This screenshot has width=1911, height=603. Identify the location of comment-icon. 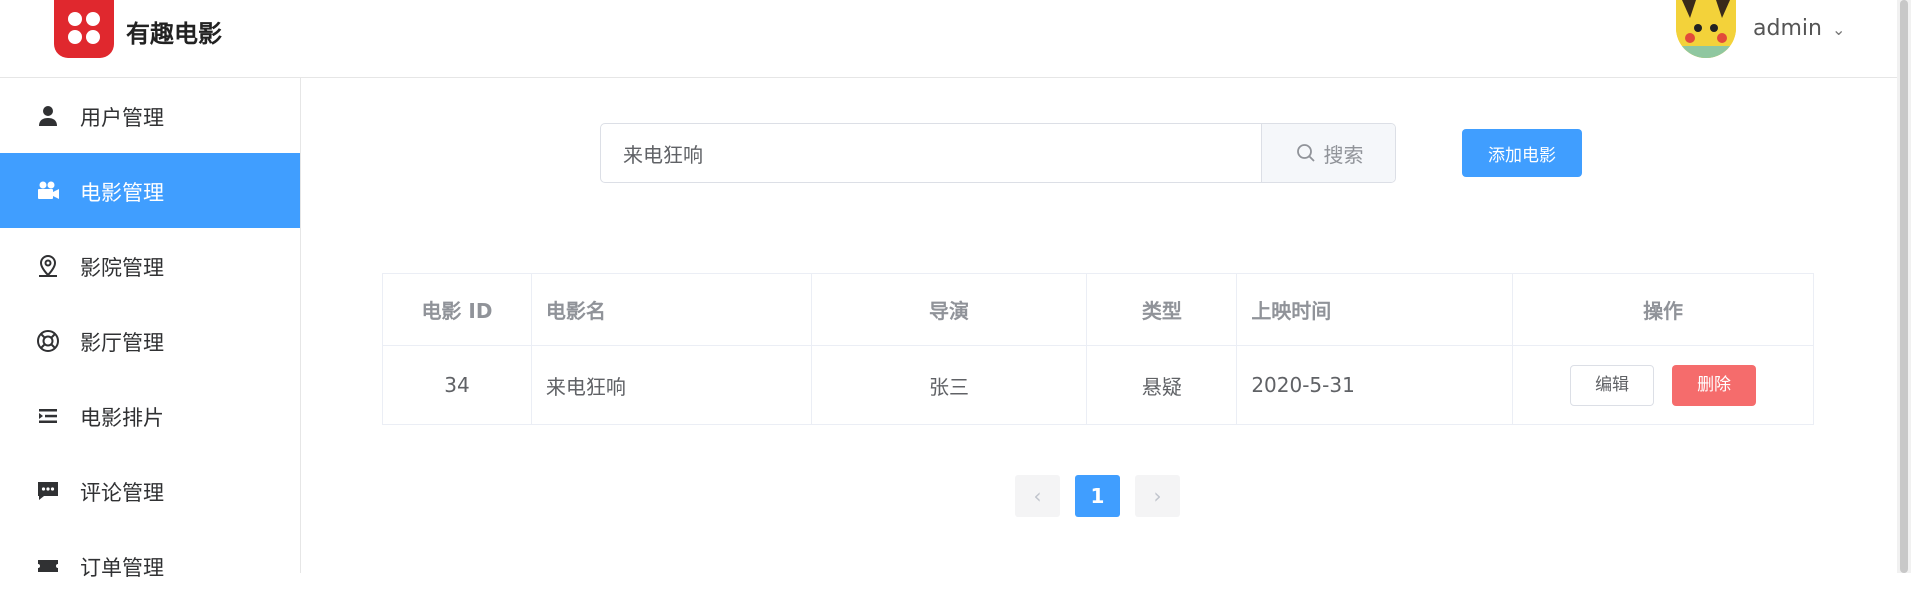
(48, 491).